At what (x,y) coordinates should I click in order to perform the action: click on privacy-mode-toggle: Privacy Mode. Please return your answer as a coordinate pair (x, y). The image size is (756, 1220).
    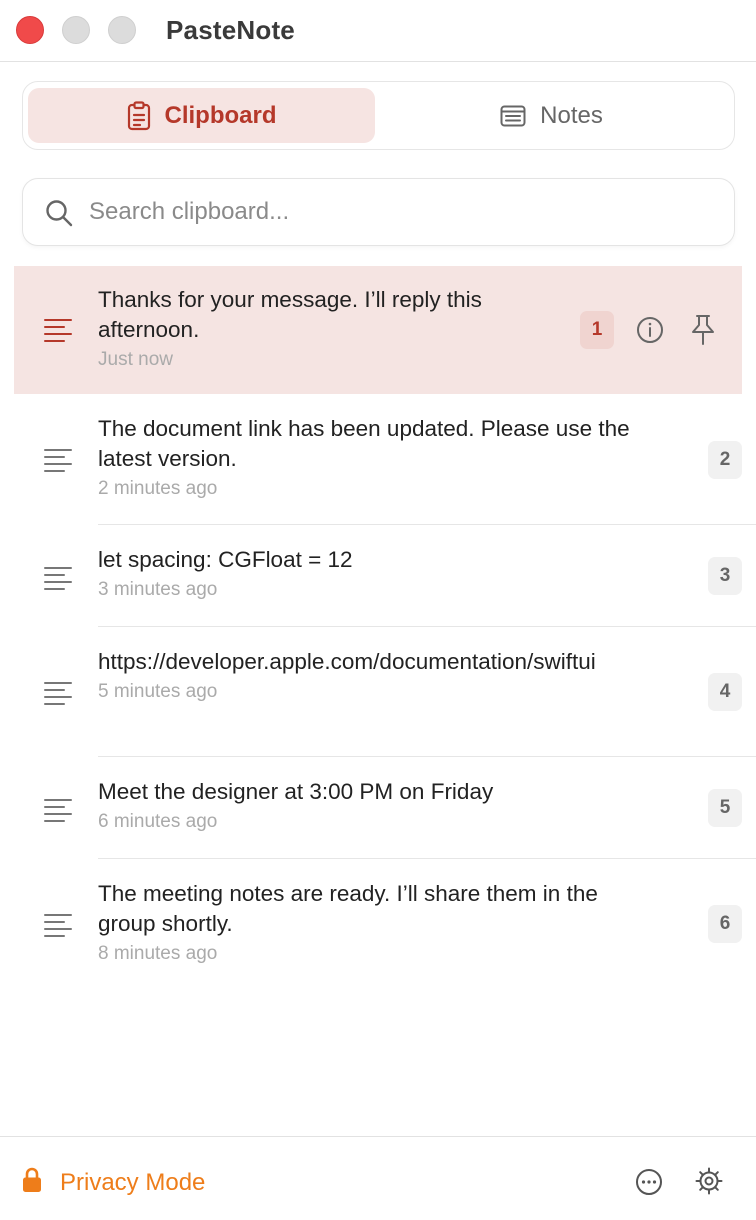
    Looking at the image, I should click on (113, 1182).